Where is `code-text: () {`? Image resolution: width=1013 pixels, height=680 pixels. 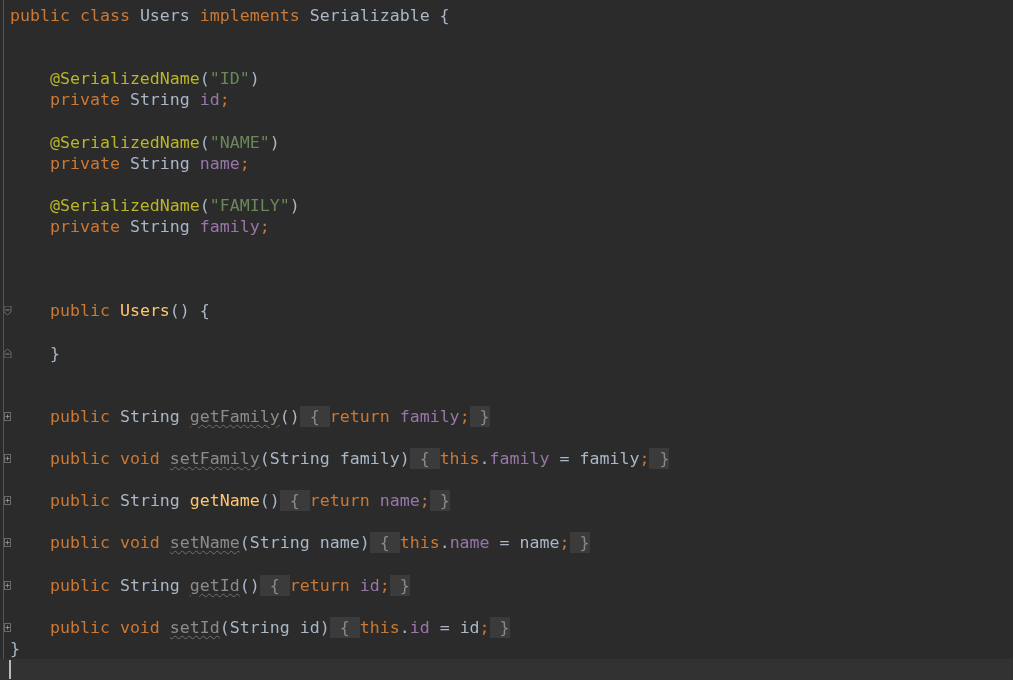
code-text: () { is located at coordinates (189, 311).